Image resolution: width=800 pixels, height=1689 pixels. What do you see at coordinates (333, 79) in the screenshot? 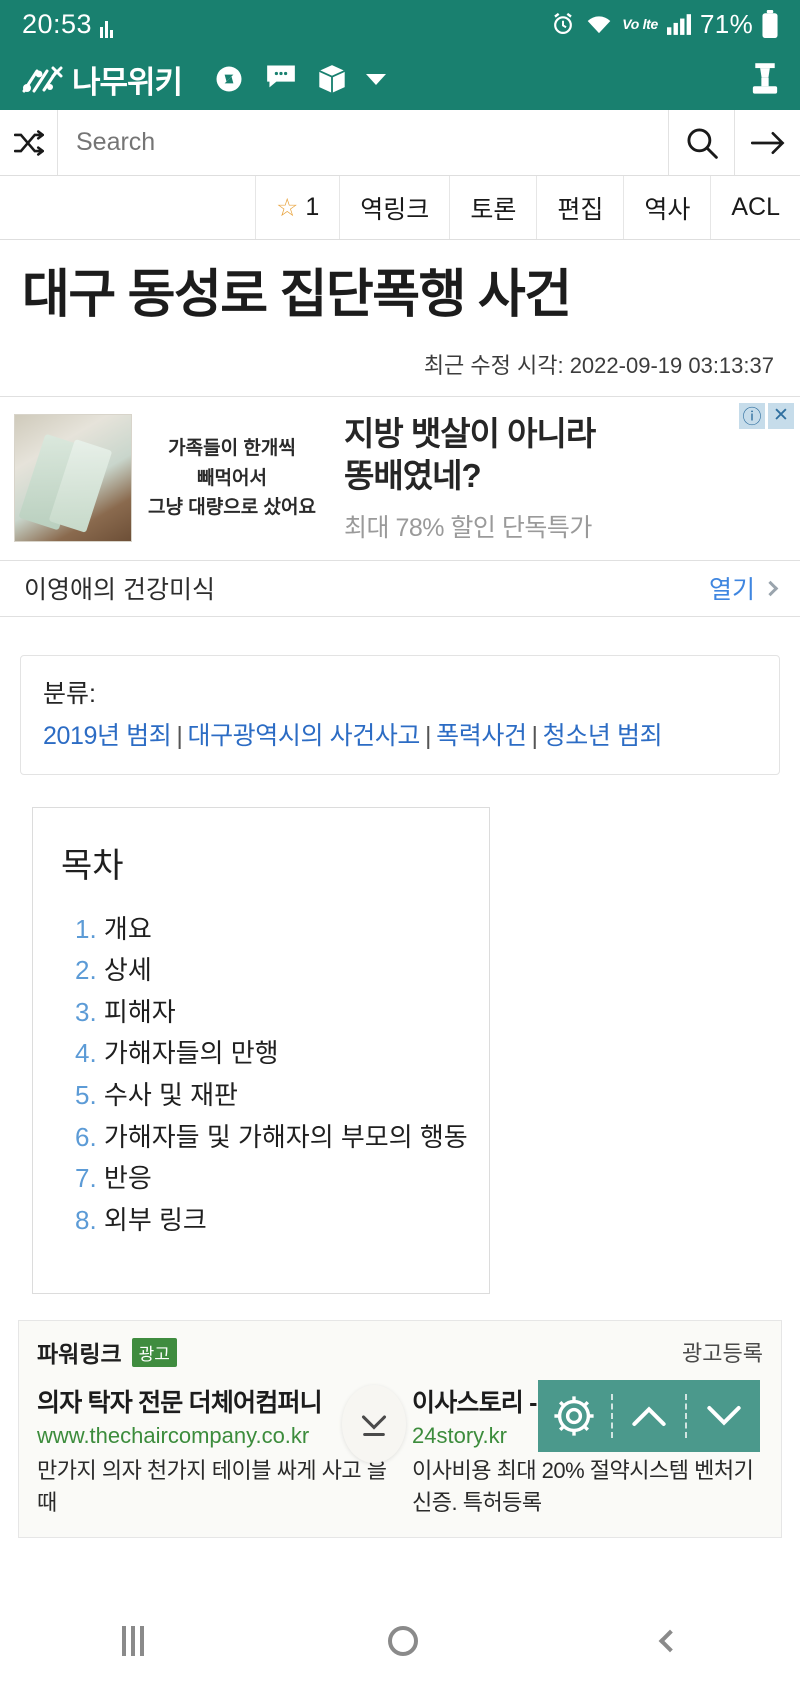
I see `box-icon` at bounding box center [333, 79].